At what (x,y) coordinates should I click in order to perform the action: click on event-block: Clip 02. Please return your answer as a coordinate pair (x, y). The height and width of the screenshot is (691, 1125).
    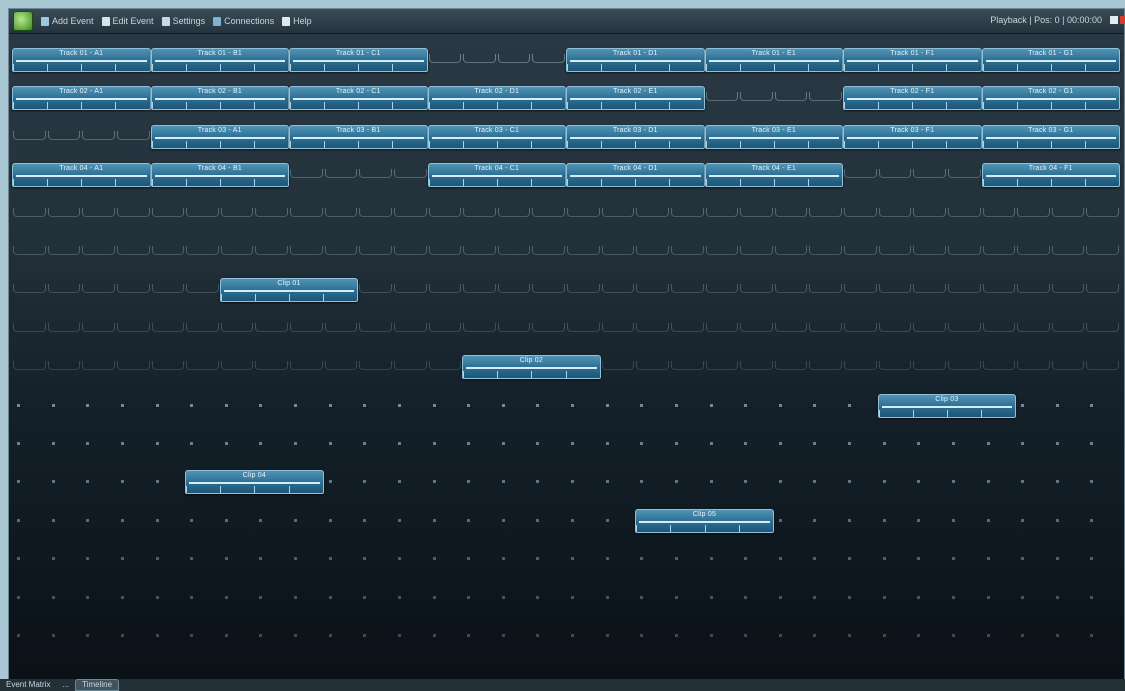
    Looking at the image, I should click on (531, 367).